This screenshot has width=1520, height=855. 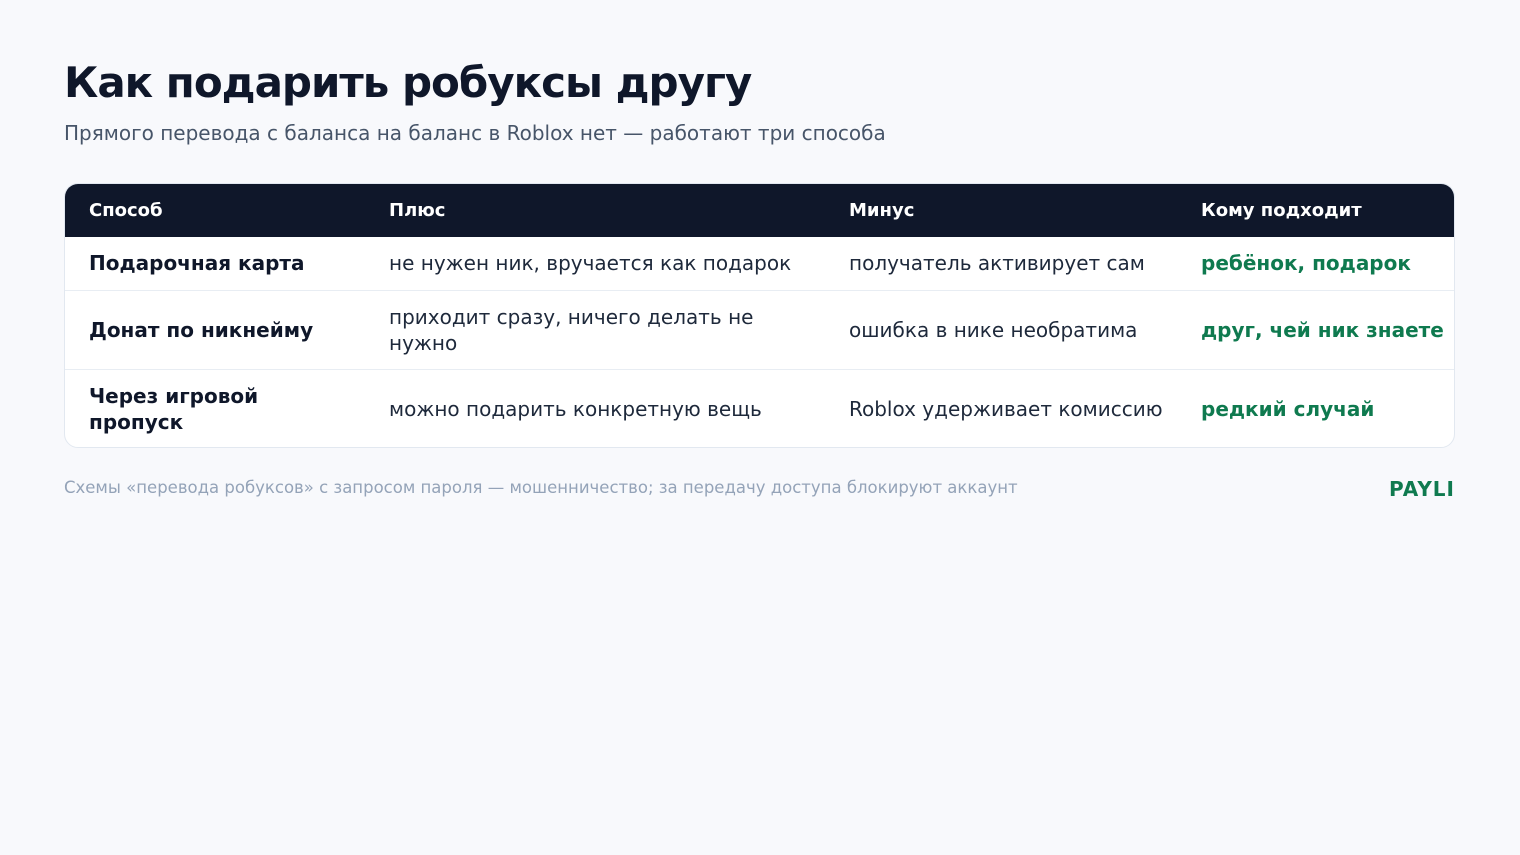 What do you see at coordinates (1315, 329) in the screenshot?
I see `fit-cell: друг, чей ник знаете` at bounding box center [1315, 329].